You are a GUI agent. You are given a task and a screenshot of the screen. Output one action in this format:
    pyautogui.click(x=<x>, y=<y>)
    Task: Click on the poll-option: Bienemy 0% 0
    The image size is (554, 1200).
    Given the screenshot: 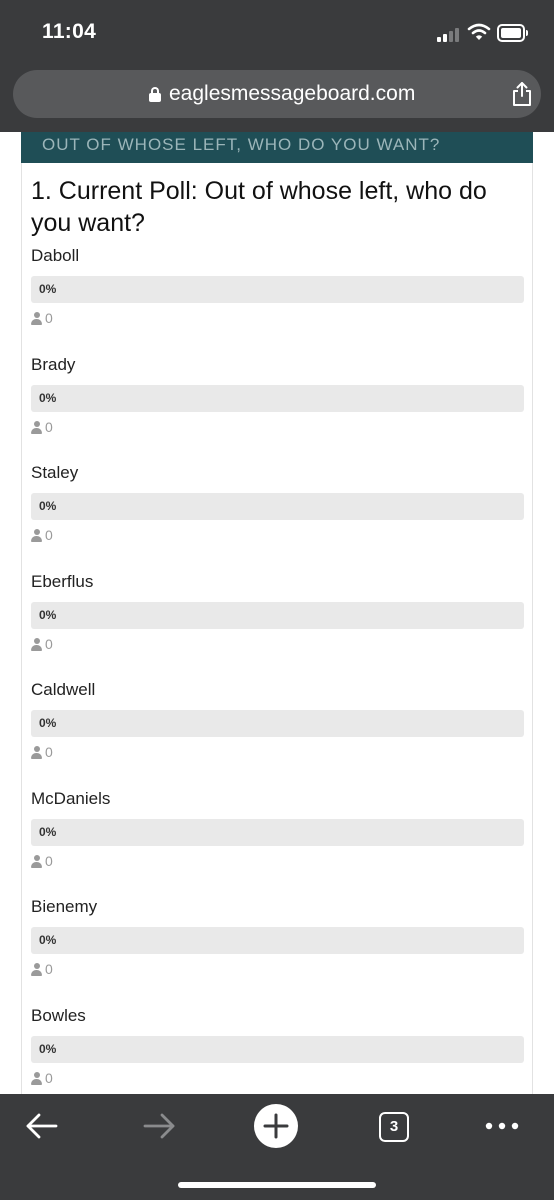 What is the action you would take?
    pyautogui.click(x=277, y=951)
    